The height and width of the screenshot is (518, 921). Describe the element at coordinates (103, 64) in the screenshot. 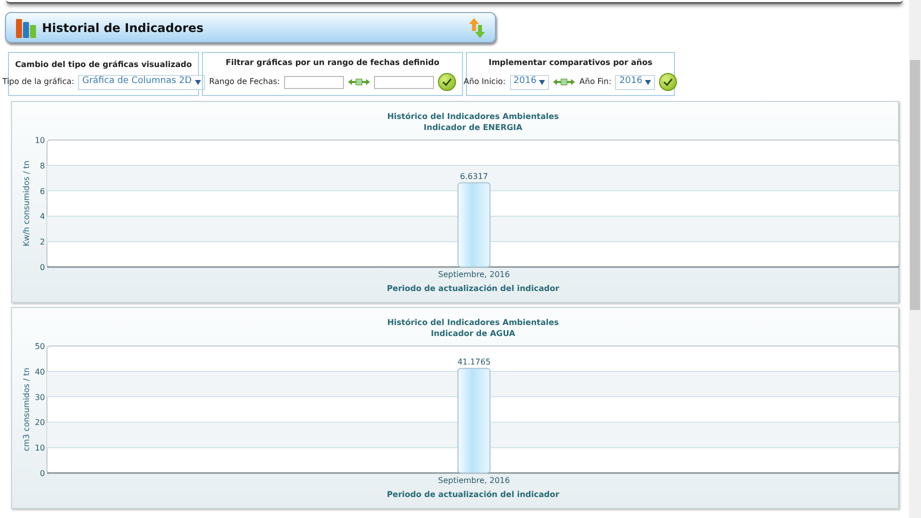

I see `filter-heading: Cambio del tipo de gráficas visualizado` at that location.